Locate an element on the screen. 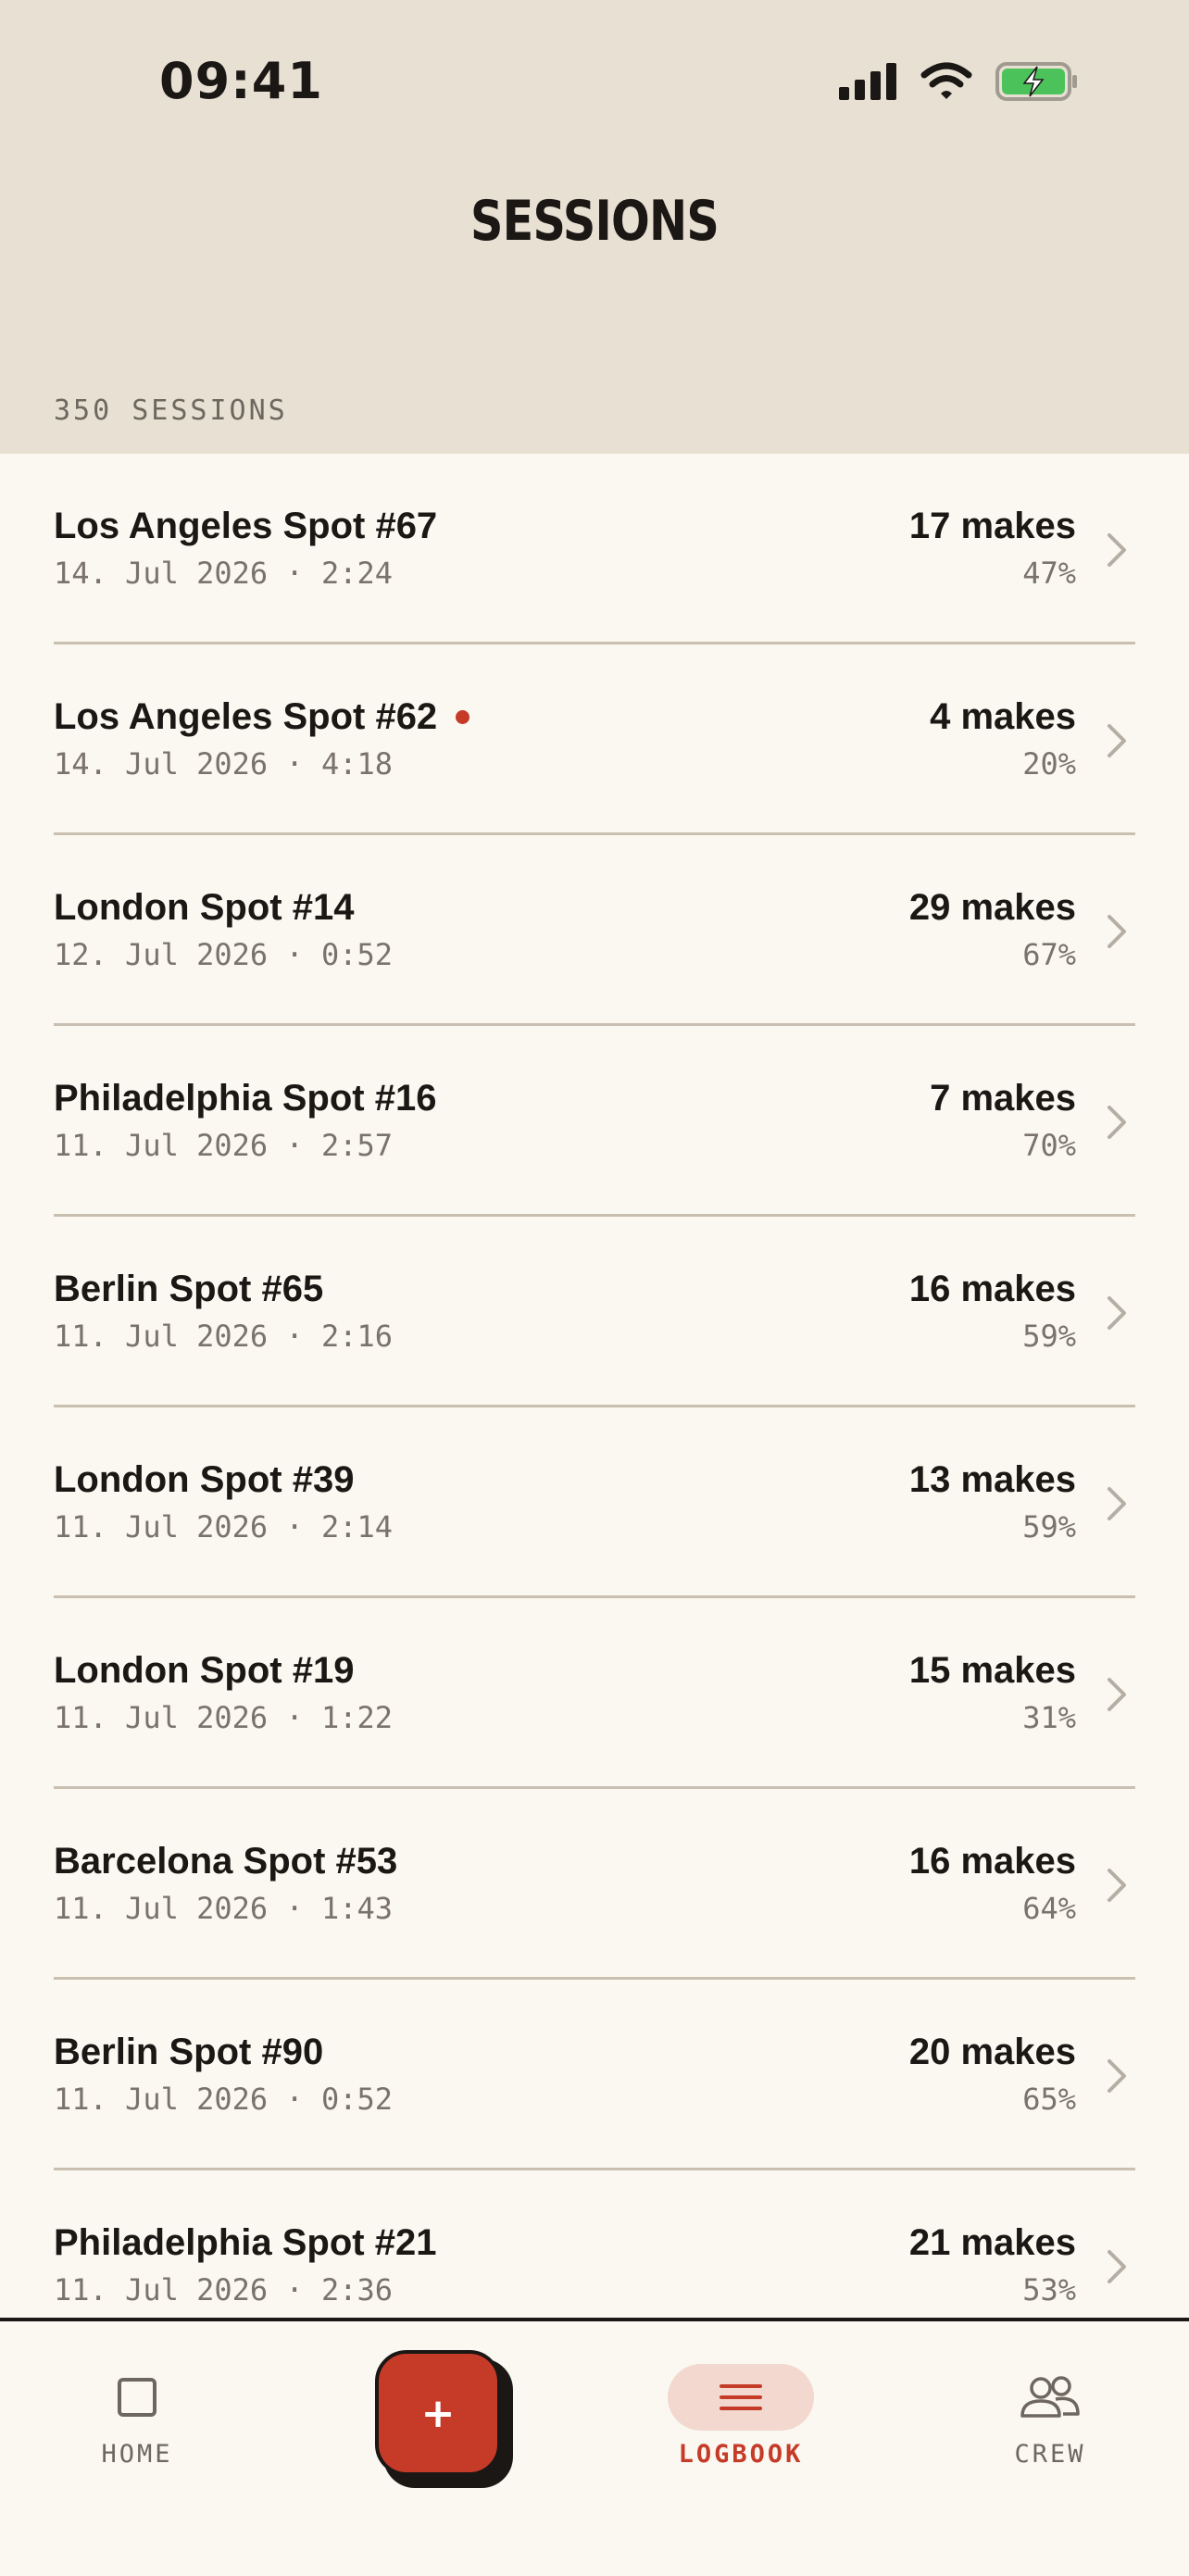 Image resolution: width=1189 pixels, height=2576 pixels. tab-active-indicator is located at coordinates (741, 2397).